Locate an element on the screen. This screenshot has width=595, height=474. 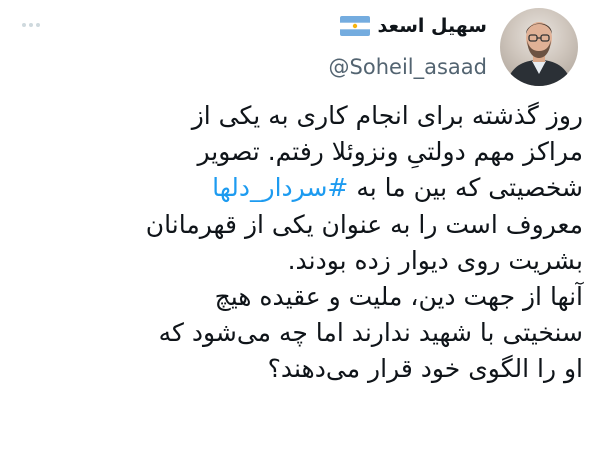
author-name-row: سهیل اسعد is located at coordinates (408, 26).